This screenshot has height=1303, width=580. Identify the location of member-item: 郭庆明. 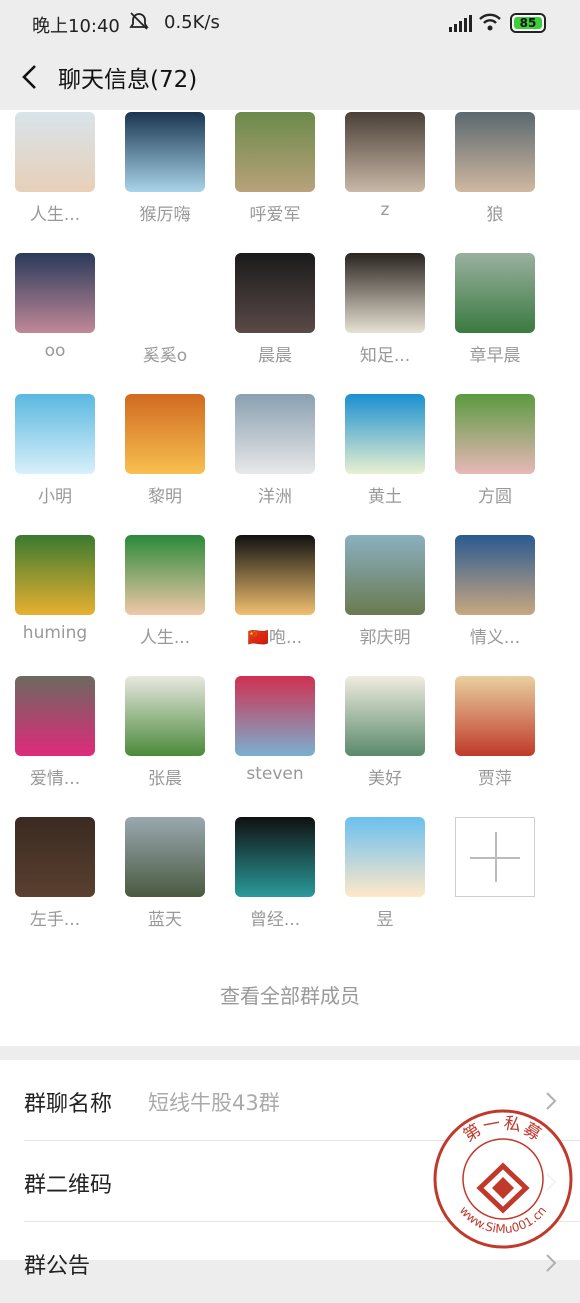
(385, 604).